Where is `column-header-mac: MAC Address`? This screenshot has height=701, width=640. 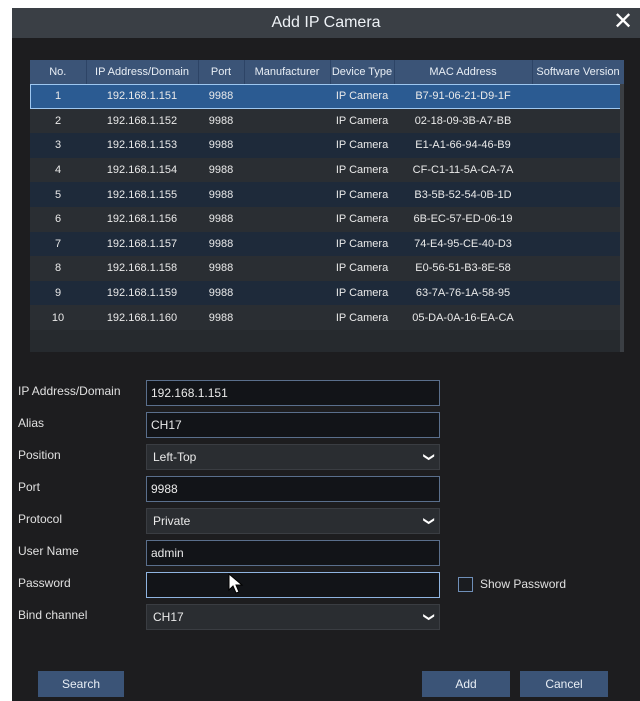
column-header-mac: MAC Address is located at coordinates (463, 72).